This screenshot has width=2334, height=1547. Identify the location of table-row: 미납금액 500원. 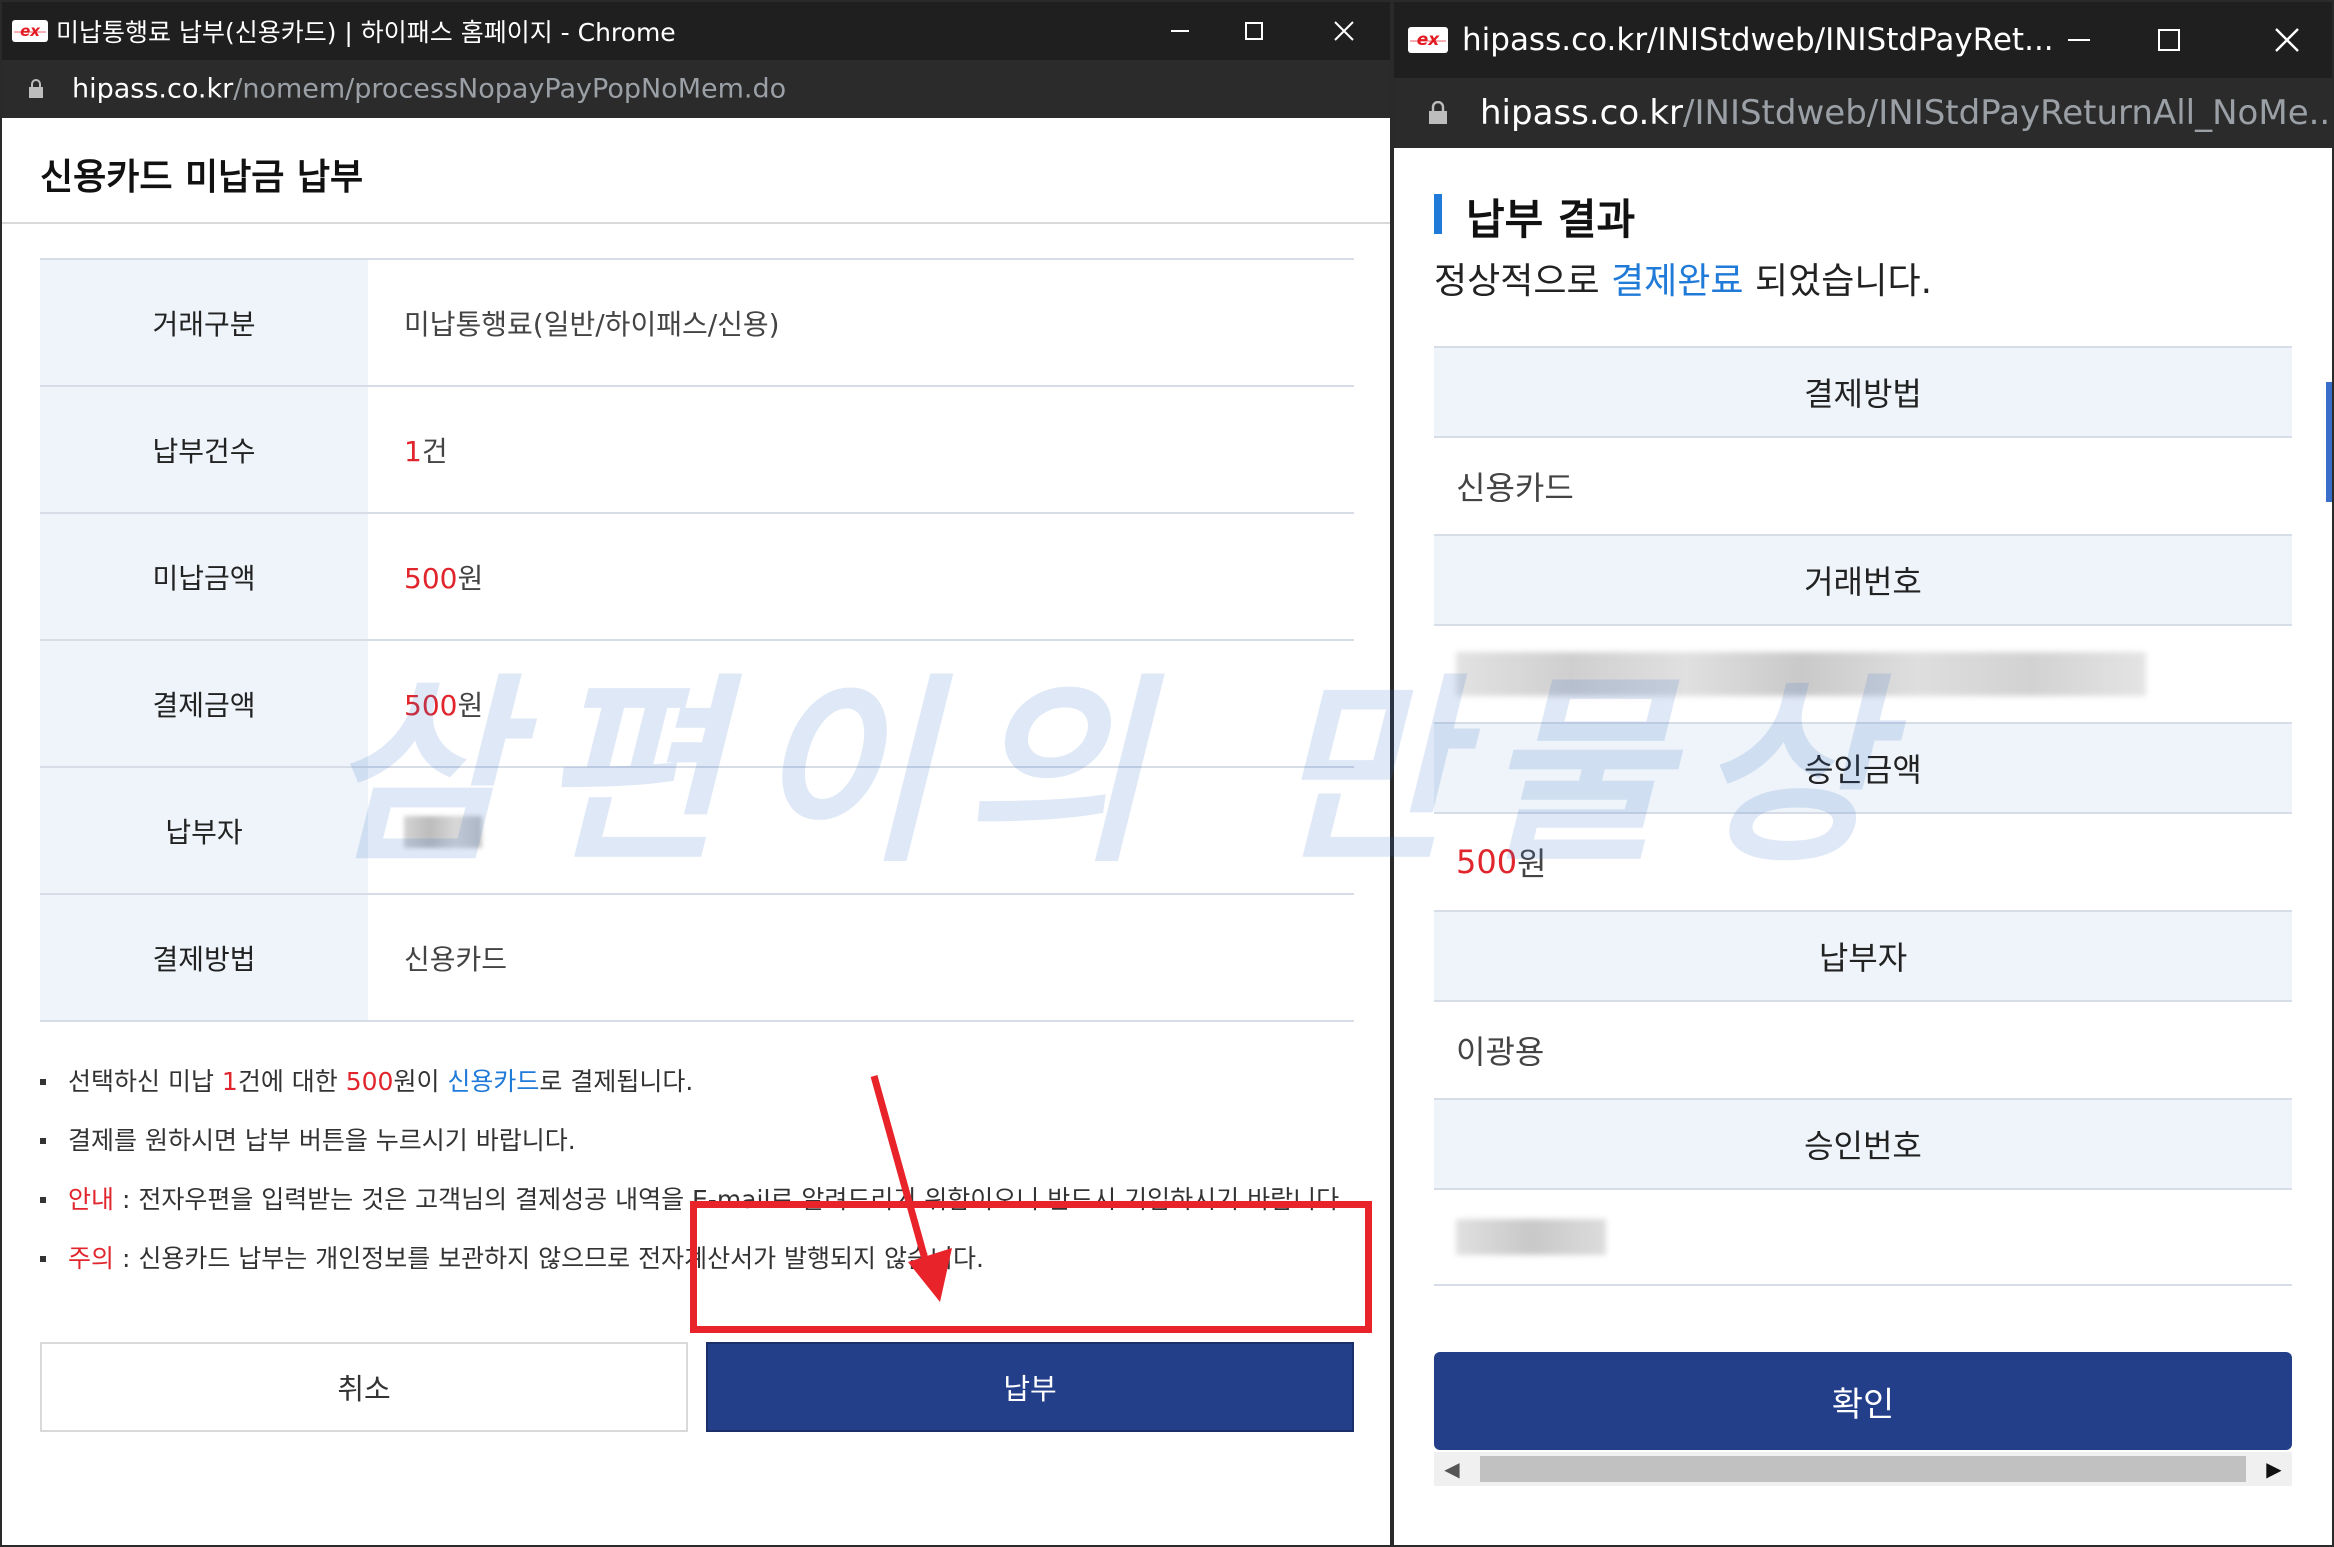
(697, 576).